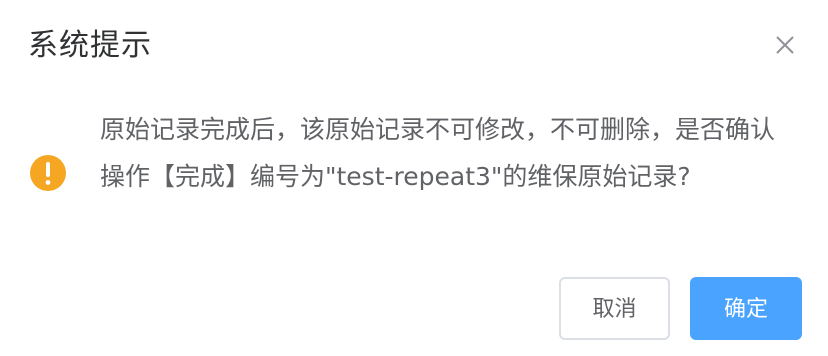 This screenshot has height=356, width=828. I want to click on cancel-button: 取消, so click(614, 308).